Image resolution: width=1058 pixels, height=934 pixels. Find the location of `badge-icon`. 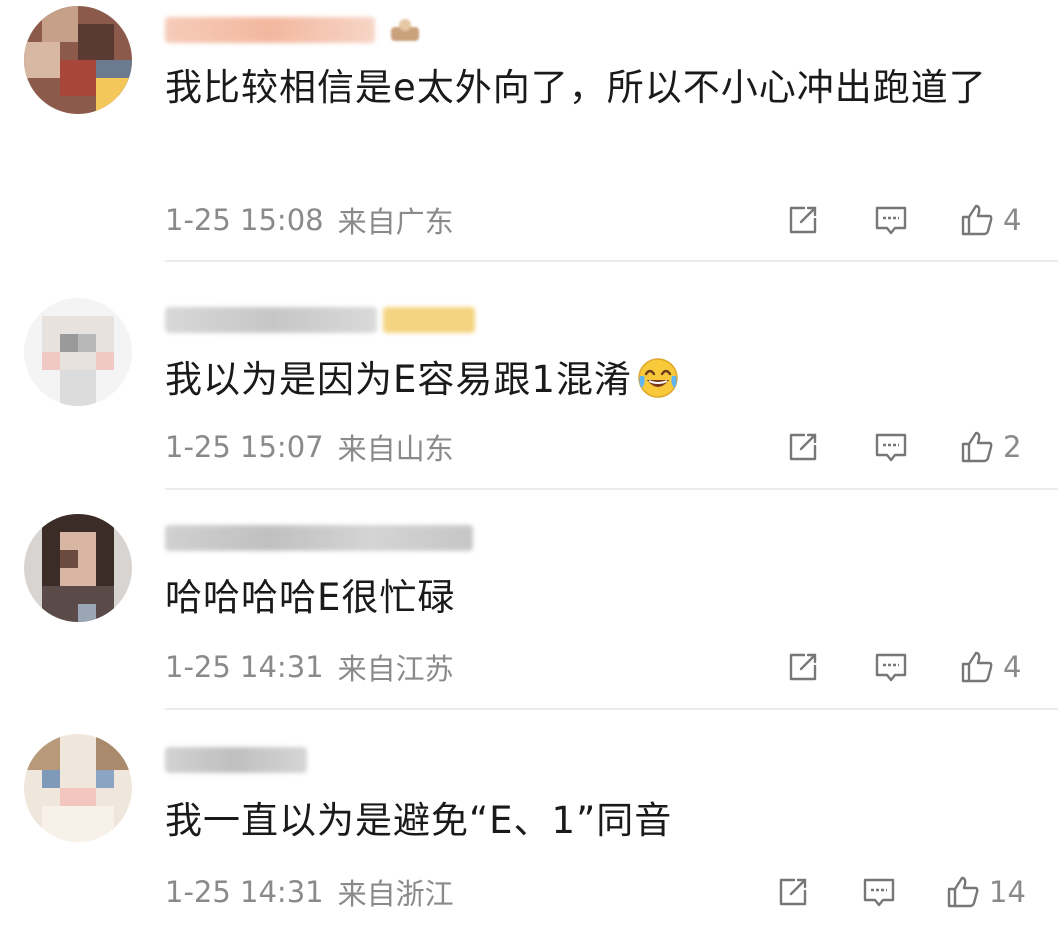

badge-icon is located at coordinates (405, 30).